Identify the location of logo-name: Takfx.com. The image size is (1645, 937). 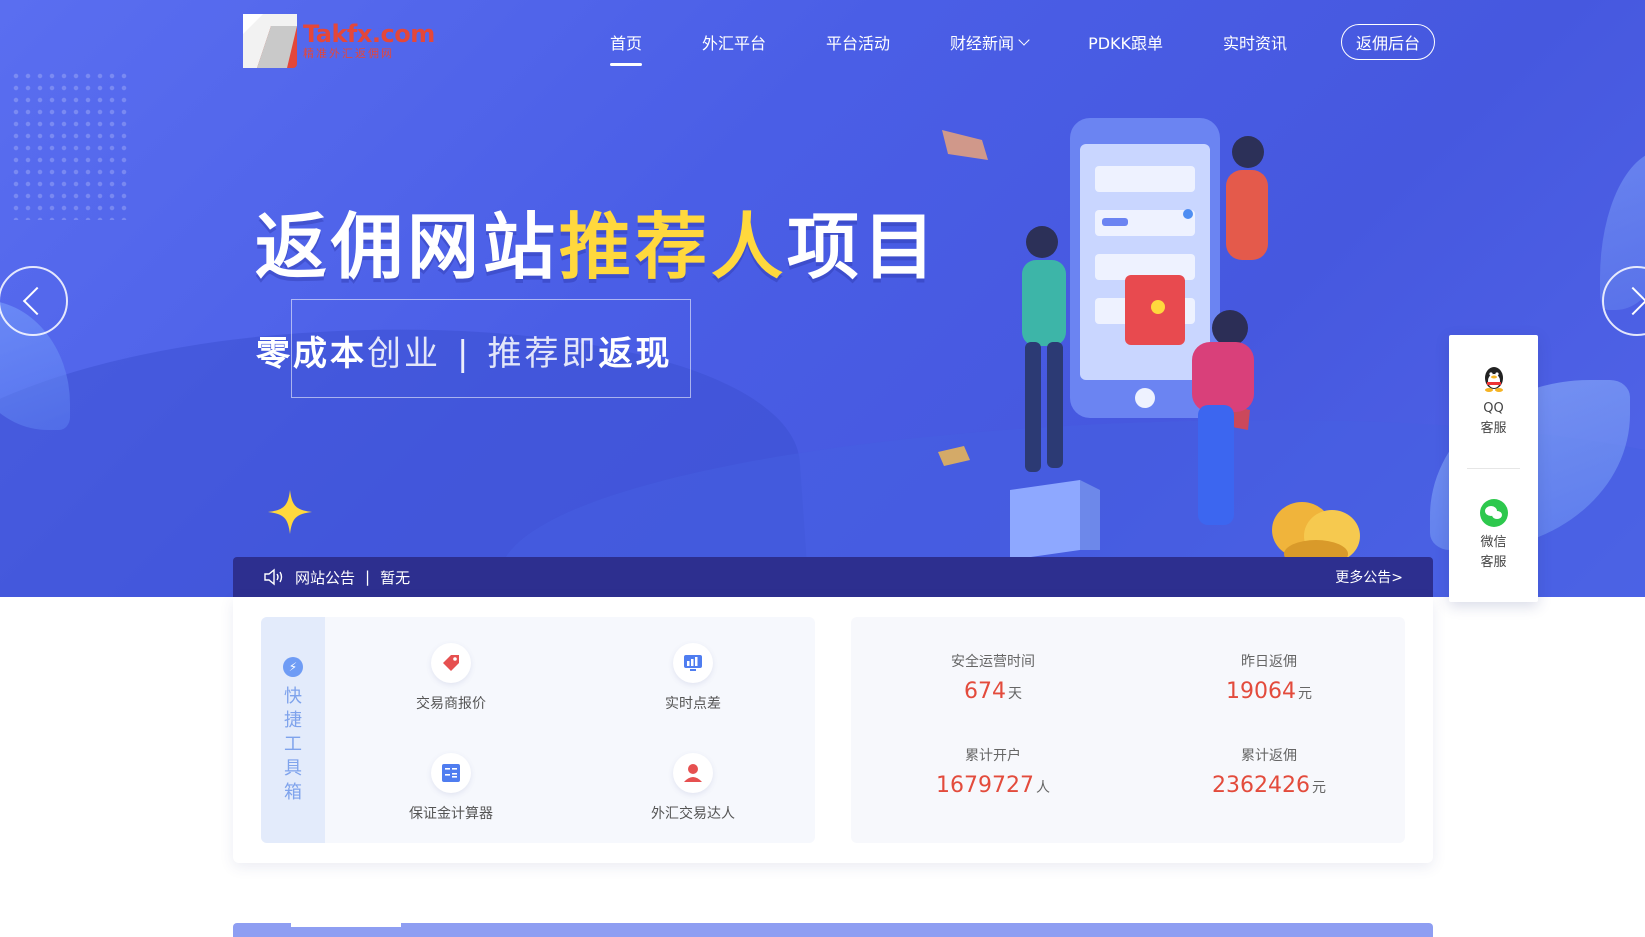
(369, 34).